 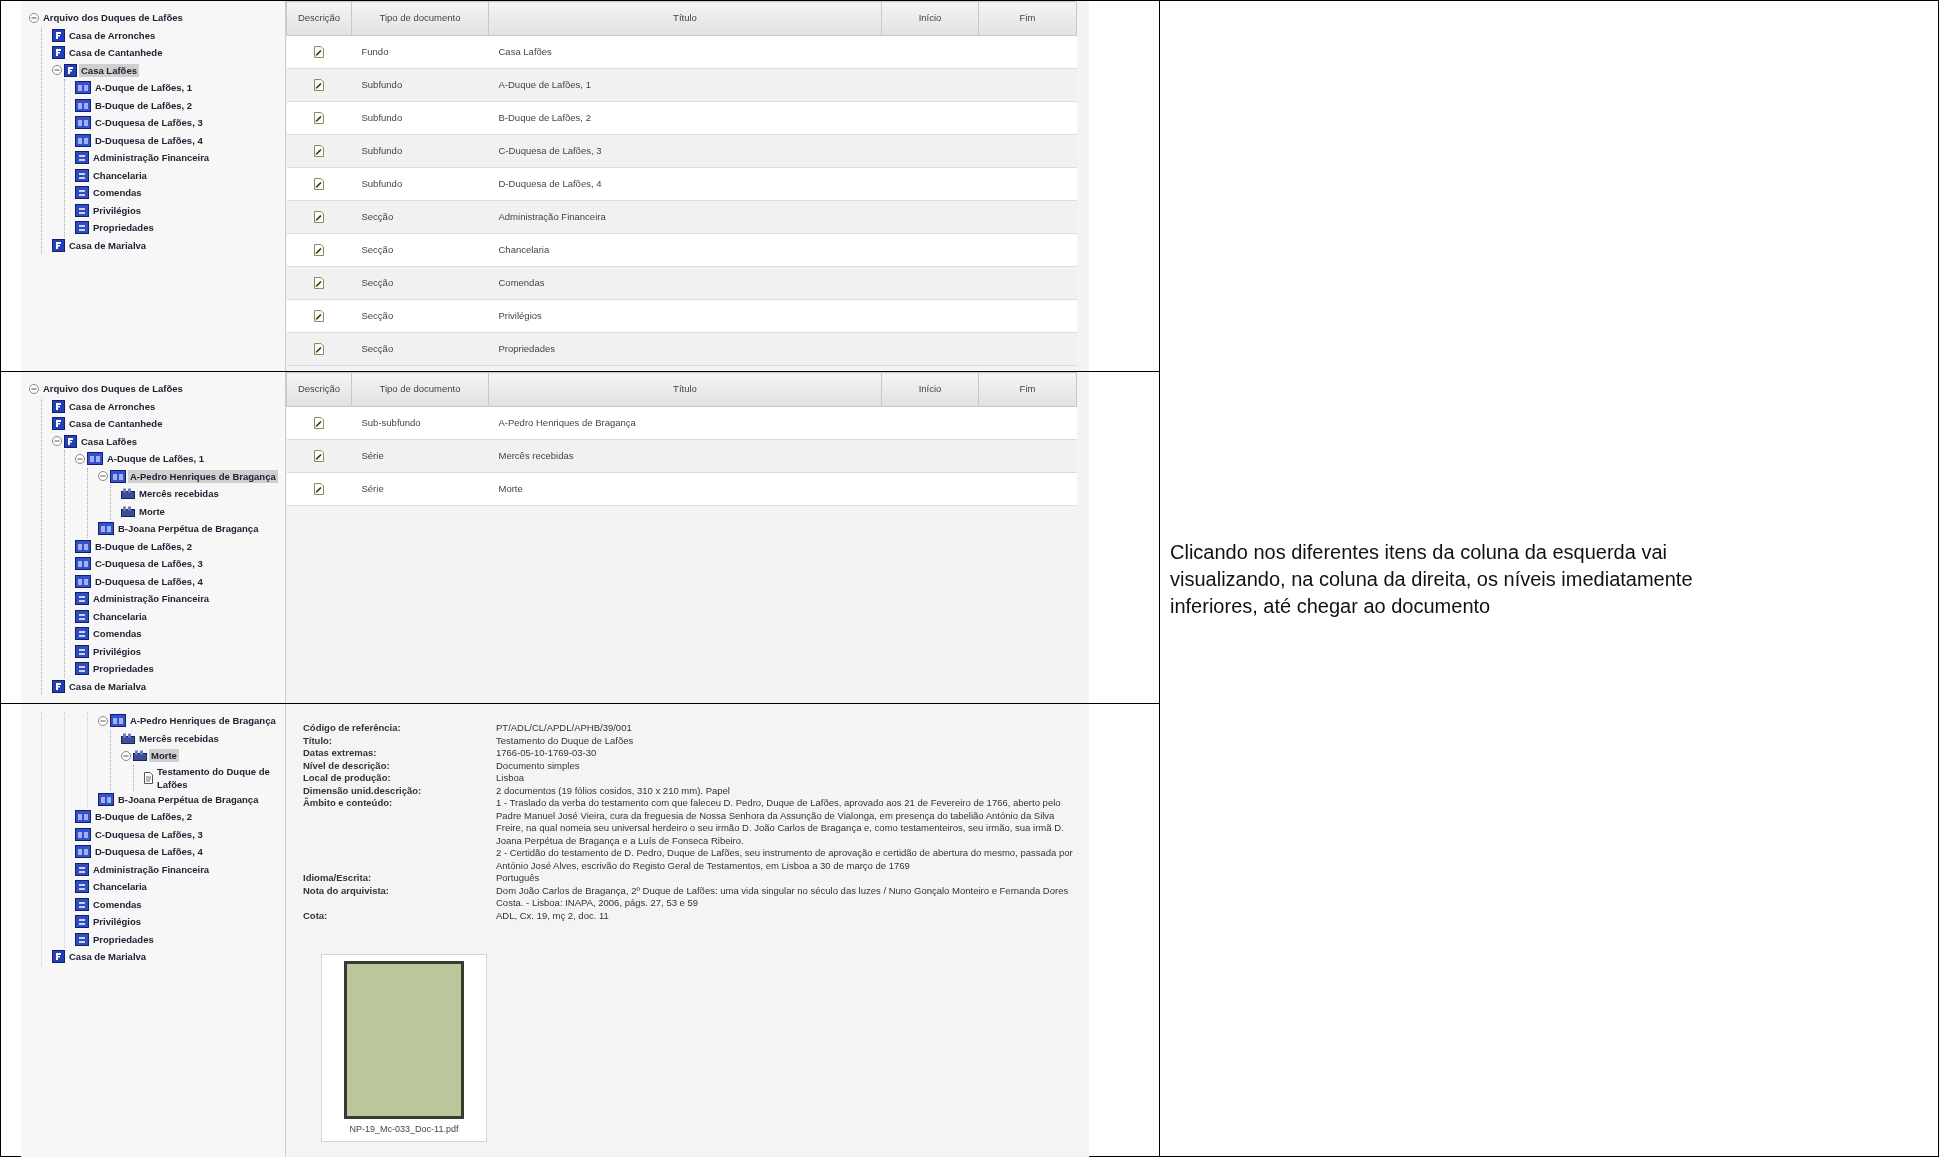 What do you see at coordinates (685, 349) in the screenshot?
I see `table-cell: Propriedades` at bounding box center [685, 349].